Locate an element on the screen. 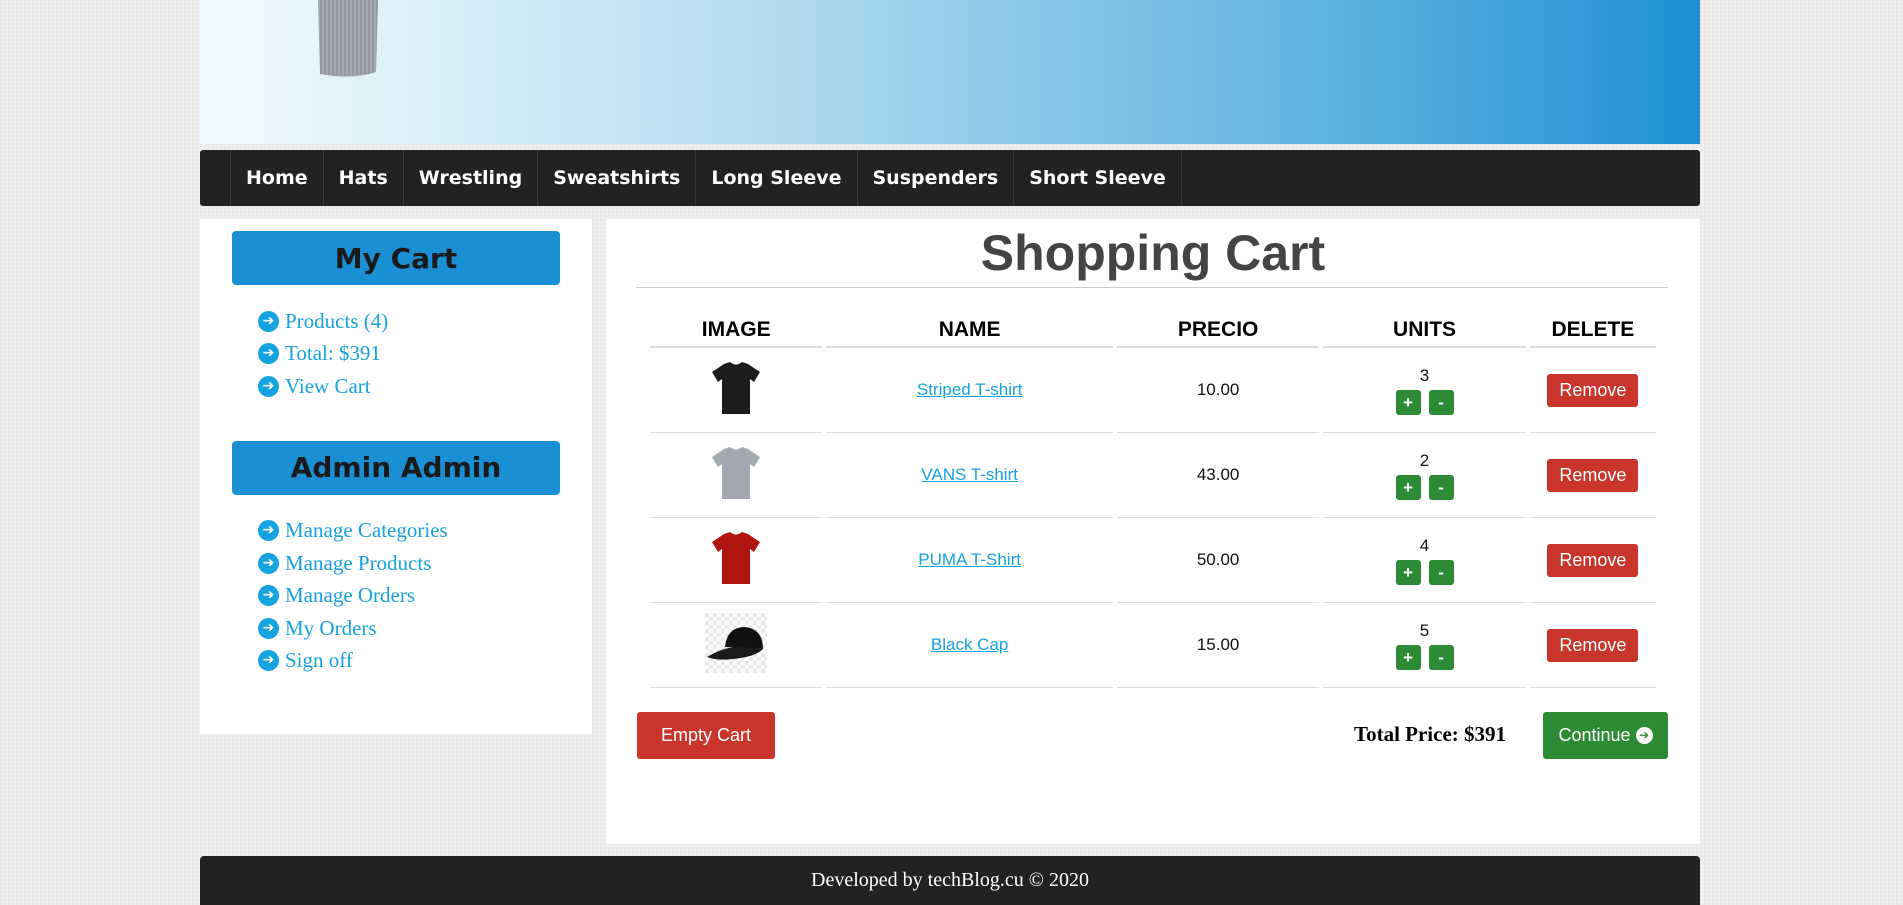 The image size is (1903, 905). product-link: Striped T-shirt is located at coordinates (970, 389).